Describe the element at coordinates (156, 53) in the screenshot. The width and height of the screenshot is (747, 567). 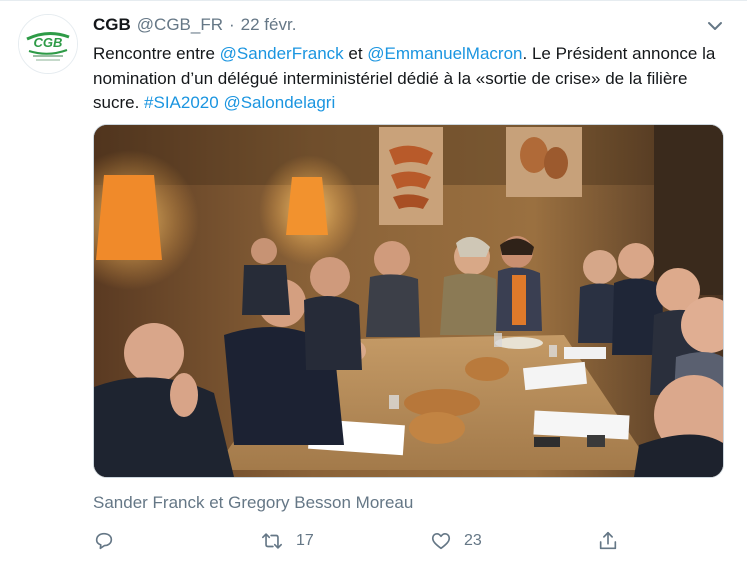
I see `text-segment: Rencontre entre` at that location.